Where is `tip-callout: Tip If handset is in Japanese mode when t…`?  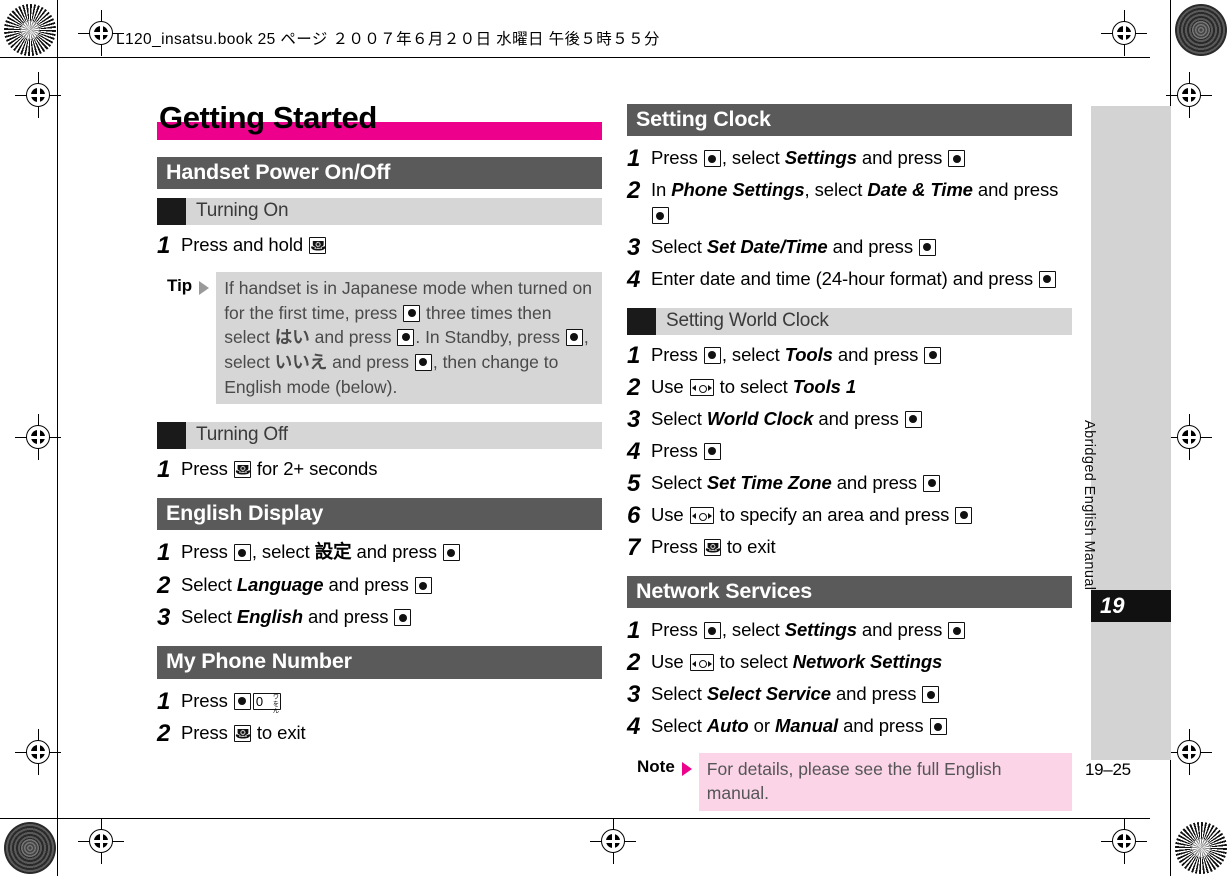
tip-callout: Tip If handset is in Japanese mode when t… is located at coordinates (379, 338).